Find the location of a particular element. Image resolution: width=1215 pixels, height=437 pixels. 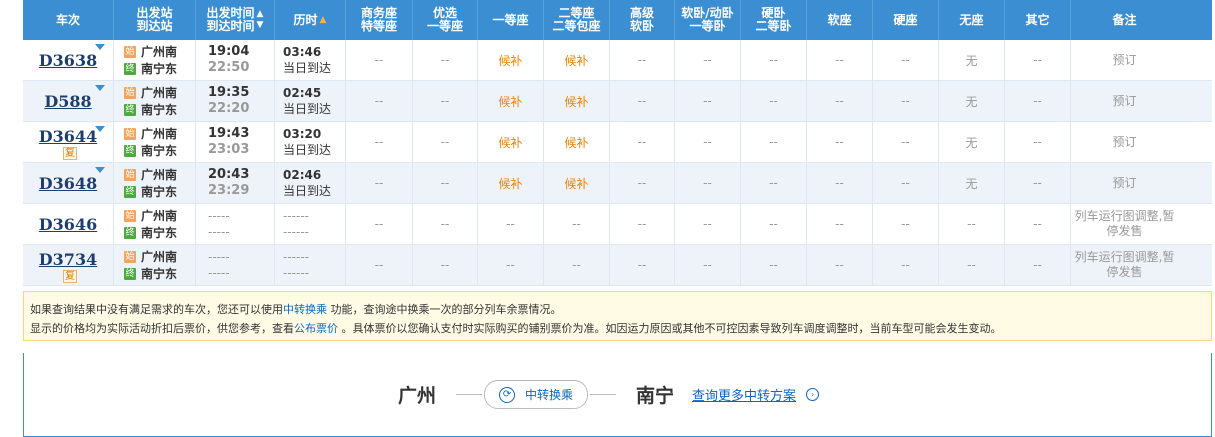

transfer-button: ⟳ 中转换乘 is located at coordinates (536, 394).